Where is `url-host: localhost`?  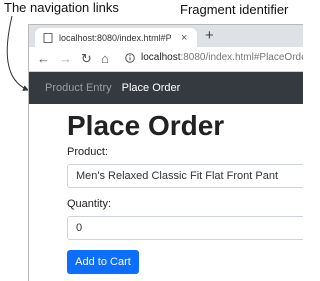 url-host: localhost is located at coordinates (161, 57).